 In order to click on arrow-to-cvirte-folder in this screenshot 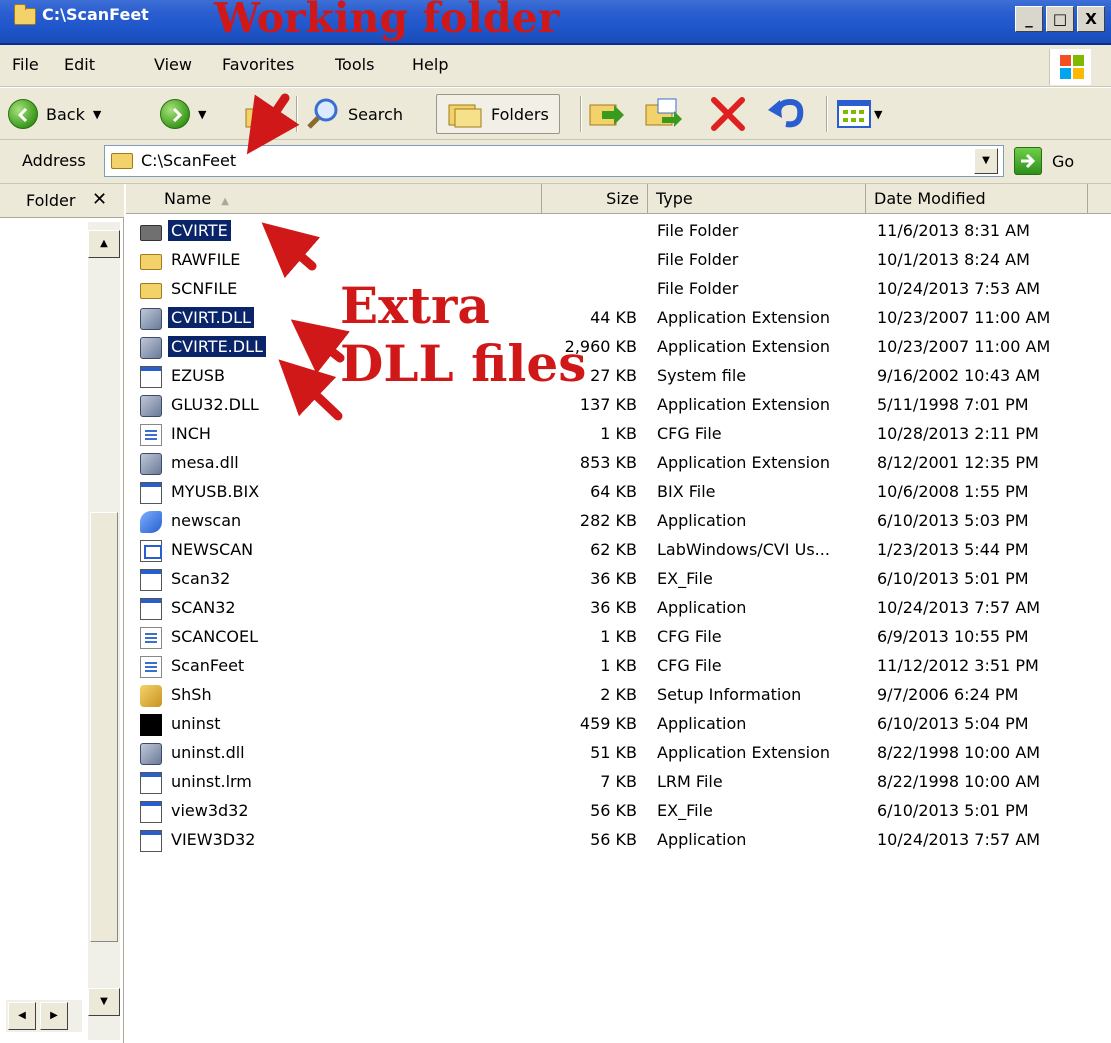, I will do `click(291, 250)`.